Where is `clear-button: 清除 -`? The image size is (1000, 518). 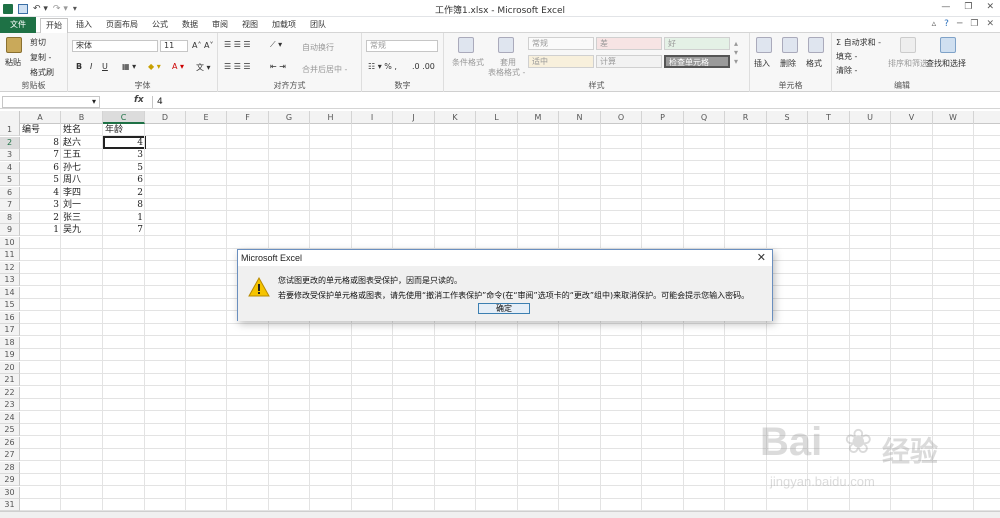
clear-button: 清除 - is located at coordinates (846, 70).